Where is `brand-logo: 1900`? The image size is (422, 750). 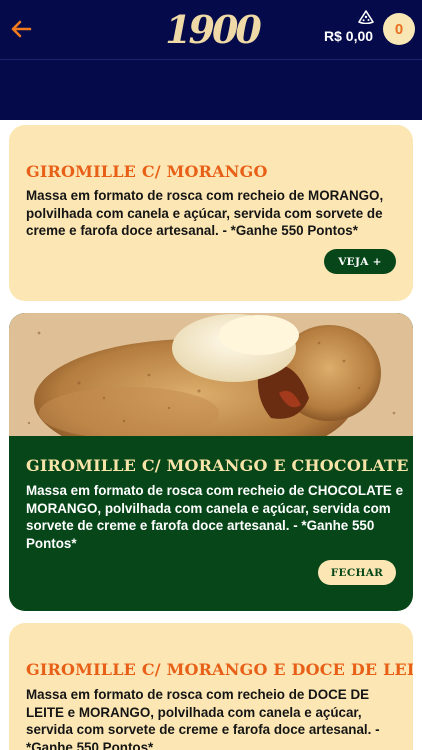
brand-logo: 1900 is located at coordinates (213, 29).